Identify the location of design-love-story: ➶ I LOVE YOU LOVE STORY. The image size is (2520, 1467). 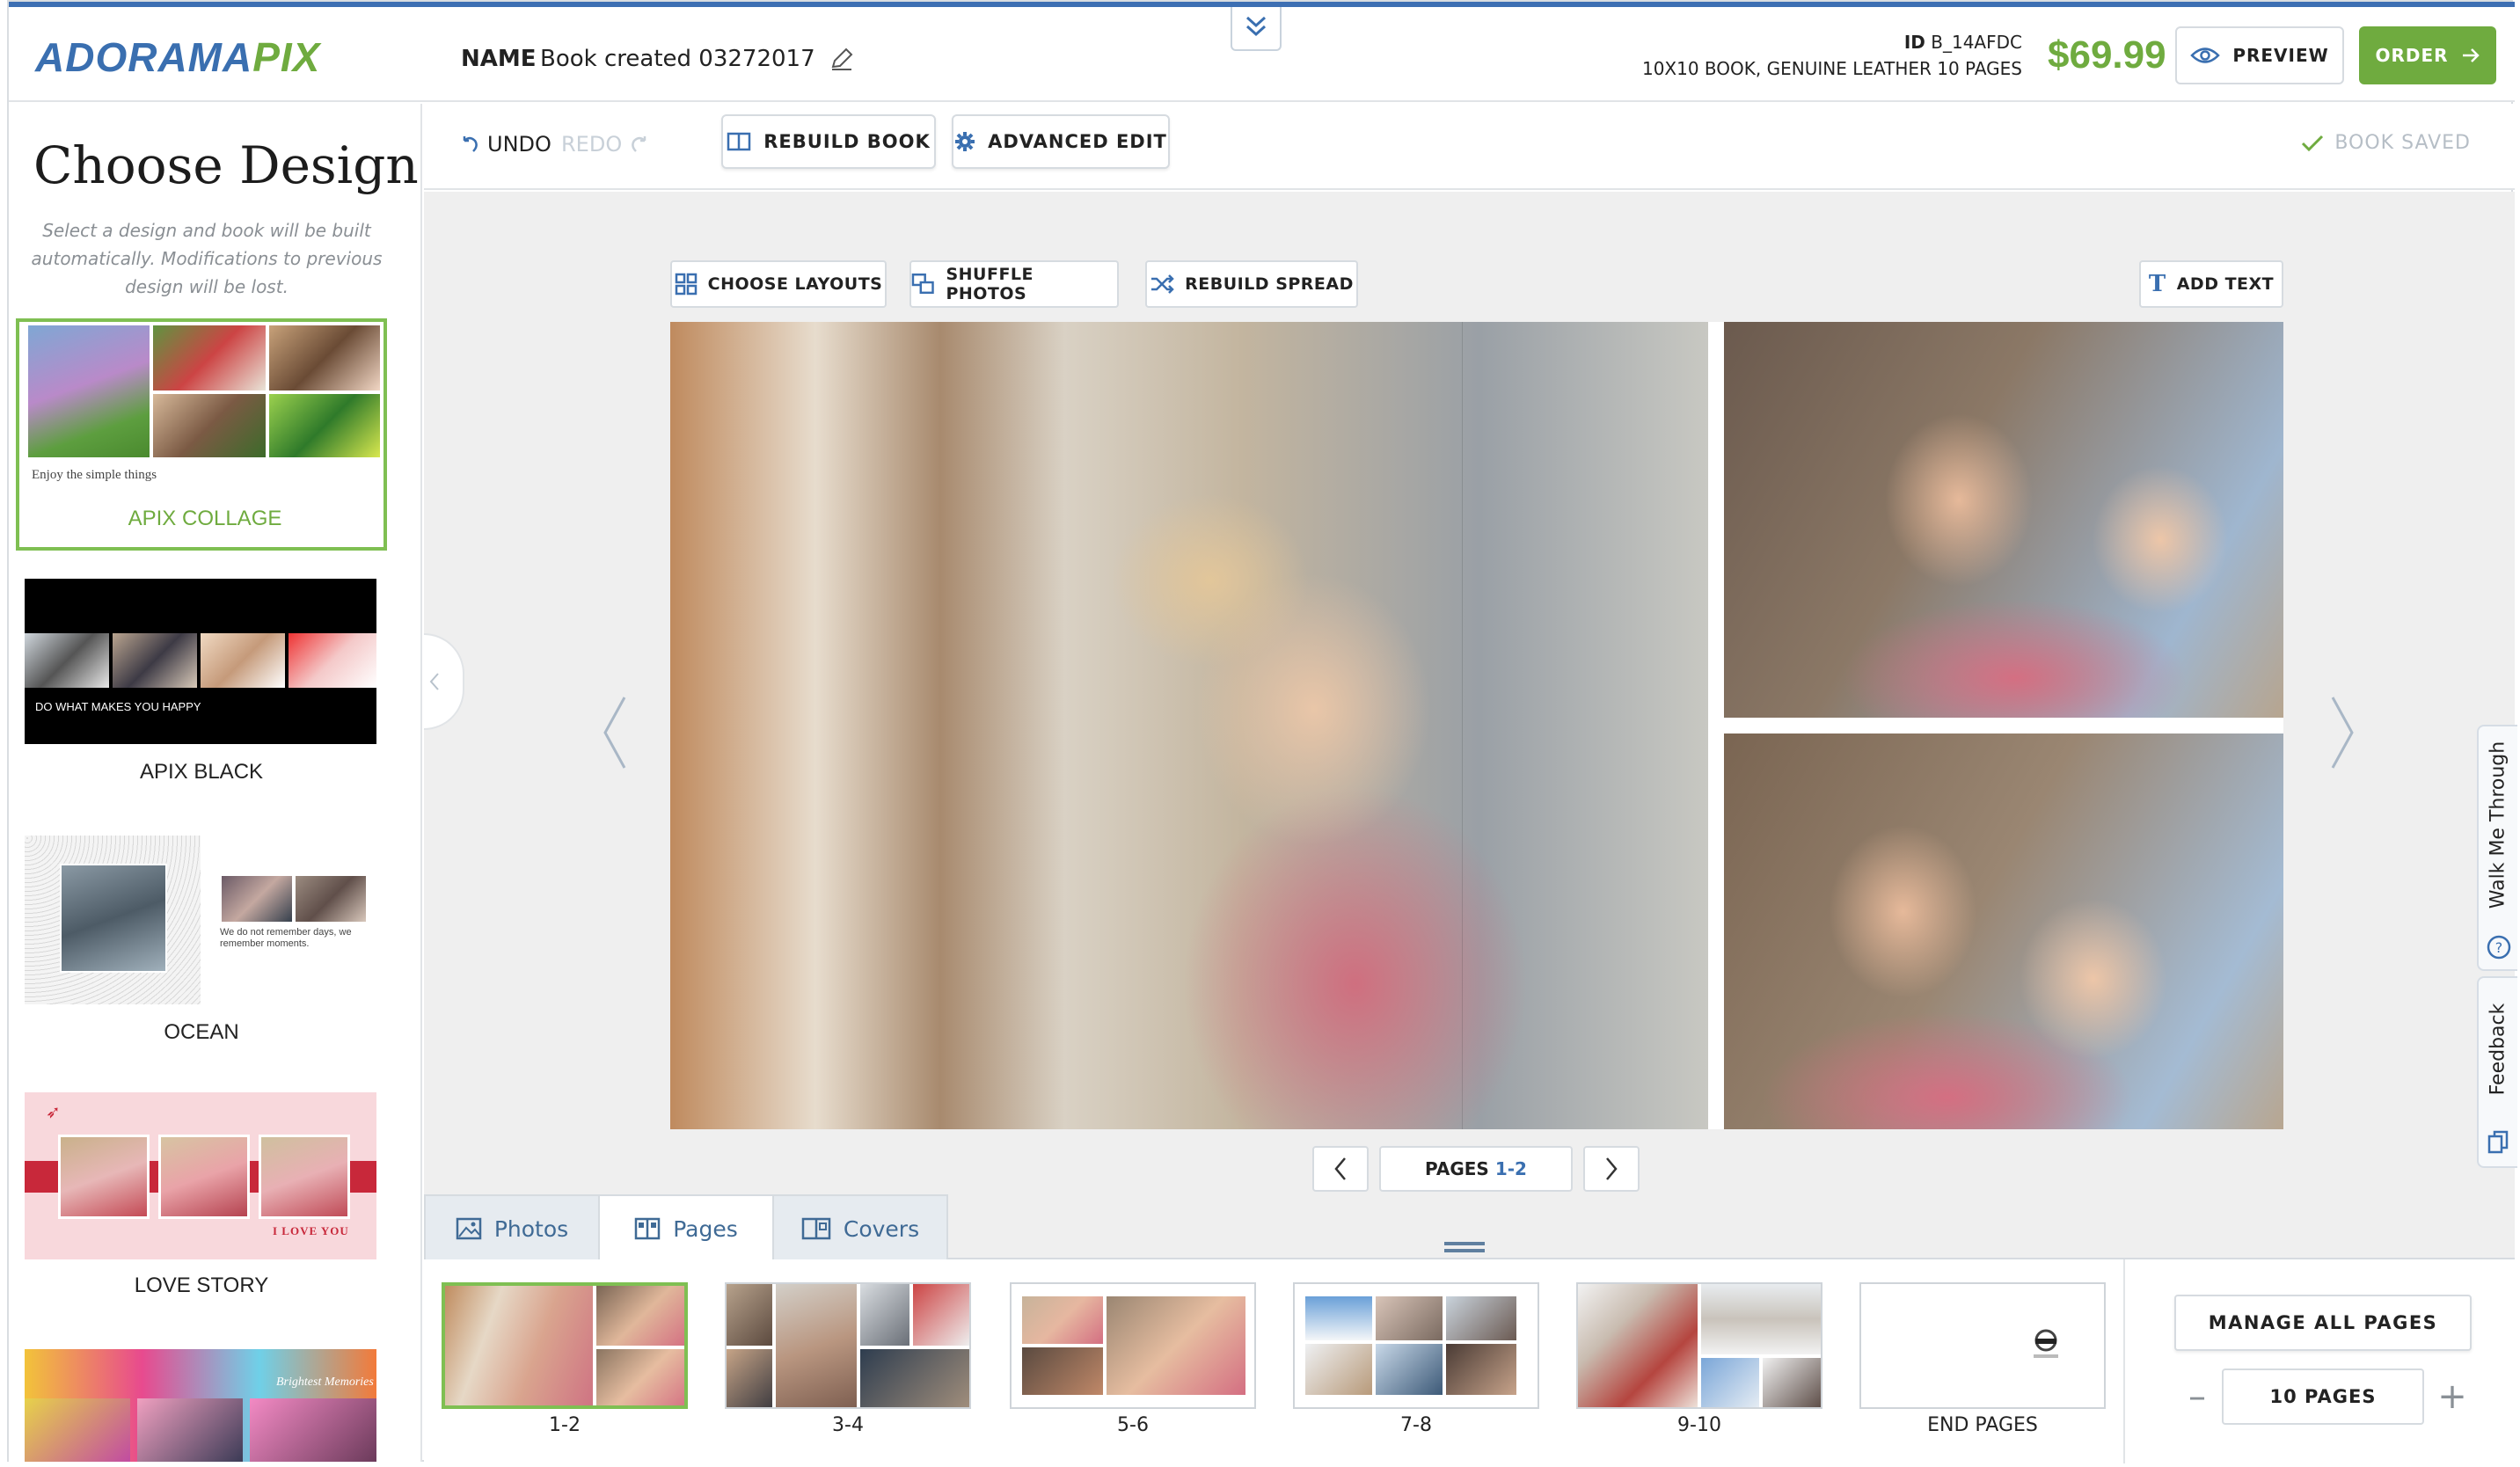
(201, 1206).